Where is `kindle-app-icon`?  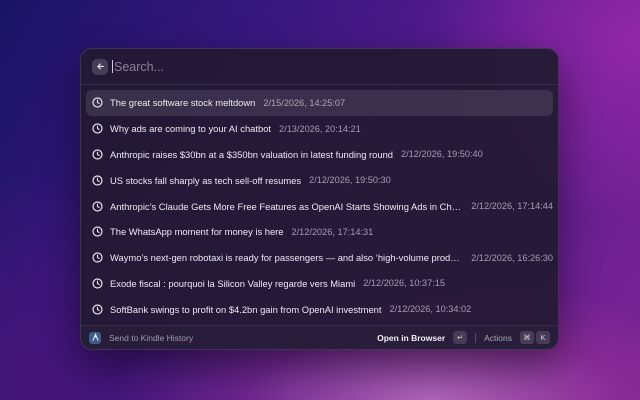
kindle-app-icon is located at coordinates (95, 337).